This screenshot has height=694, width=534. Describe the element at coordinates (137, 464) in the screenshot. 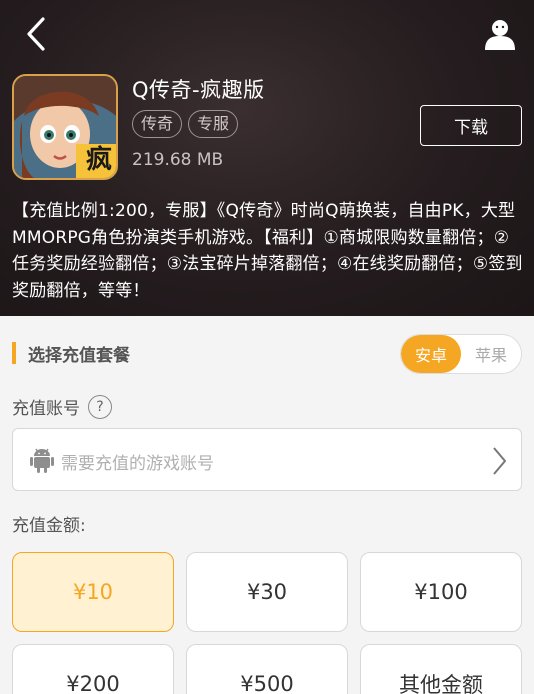

I see `account-placeholder: 需要充值的游戏账号` at that location.